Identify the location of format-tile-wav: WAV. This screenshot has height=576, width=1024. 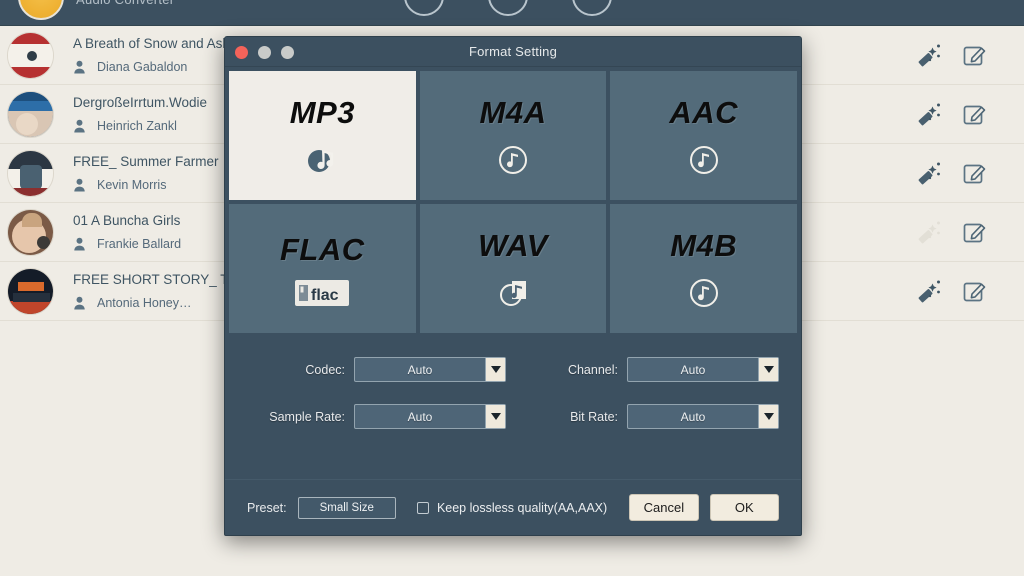
(513, 268).